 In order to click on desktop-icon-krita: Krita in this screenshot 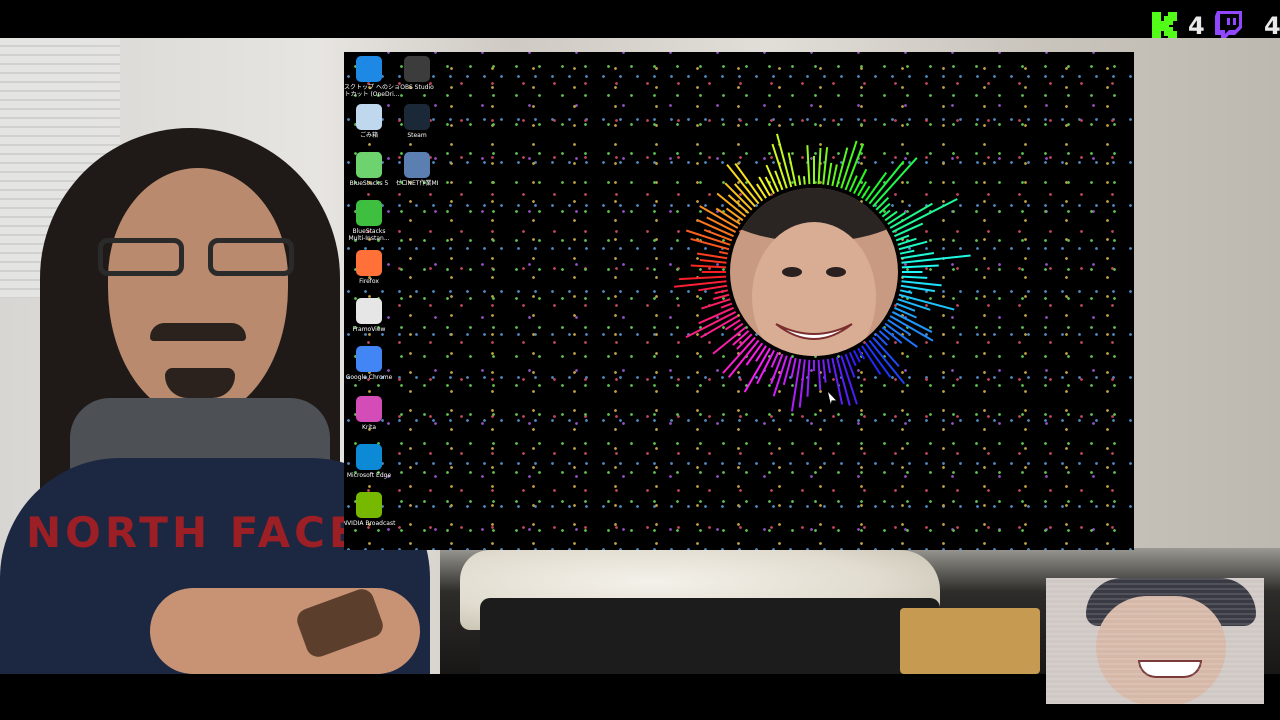, I will do `click(369, 413)`.